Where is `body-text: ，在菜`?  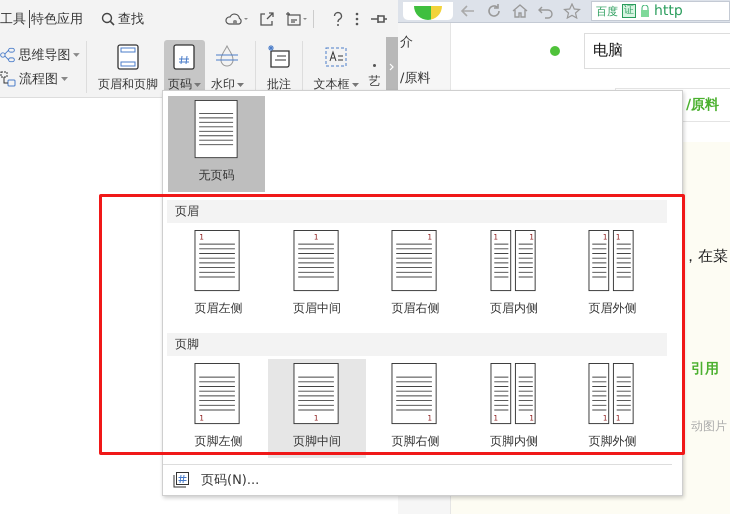 body-text: ，在菜 is located at coordinates (706, 256).